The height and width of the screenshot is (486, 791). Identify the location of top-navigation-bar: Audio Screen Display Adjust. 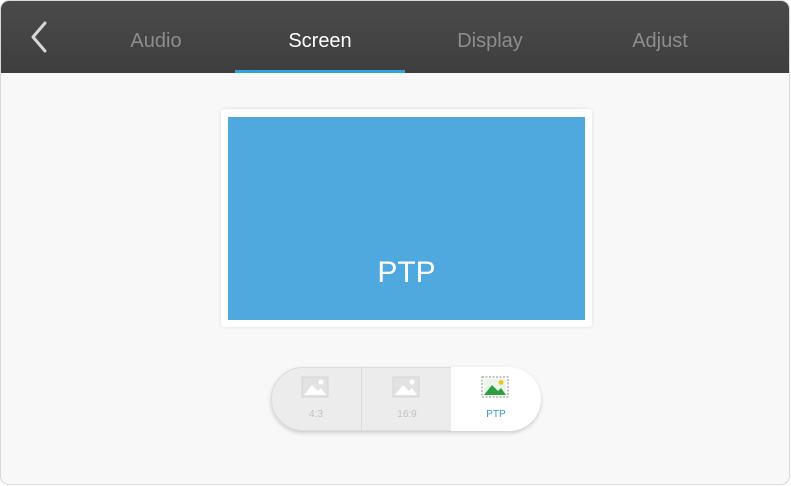
(395, 37).